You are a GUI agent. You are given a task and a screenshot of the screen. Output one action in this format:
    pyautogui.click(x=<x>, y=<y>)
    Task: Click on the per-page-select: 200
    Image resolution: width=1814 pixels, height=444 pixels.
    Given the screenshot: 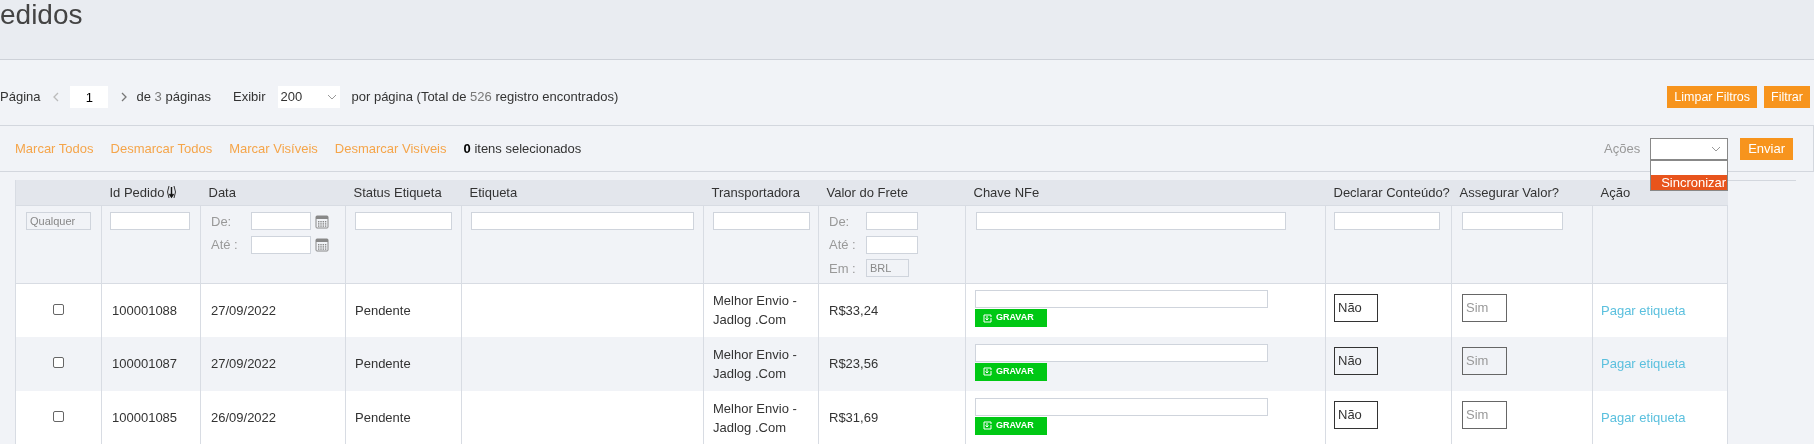 What is the action you would take?
    pyautogui.click(x=308, y=97)
    